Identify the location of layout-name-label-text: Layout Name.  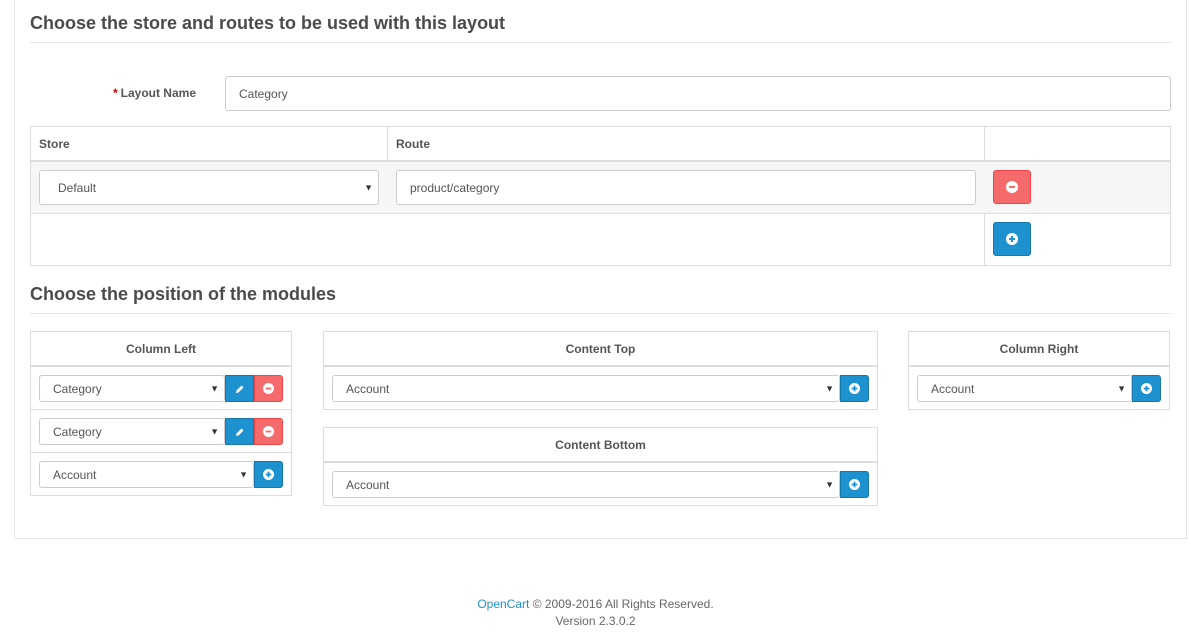
(158, 93).